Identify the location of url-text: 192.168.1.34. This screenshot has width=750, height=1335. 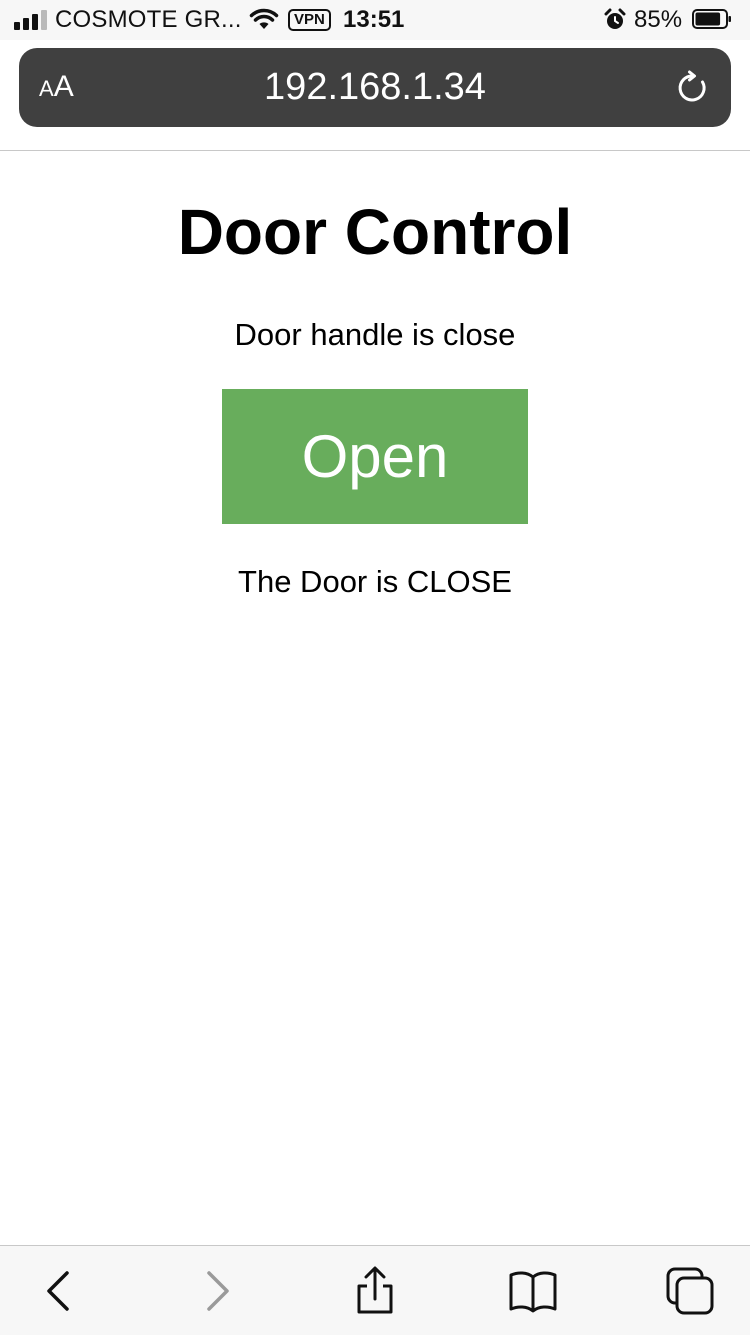
(375, 87).